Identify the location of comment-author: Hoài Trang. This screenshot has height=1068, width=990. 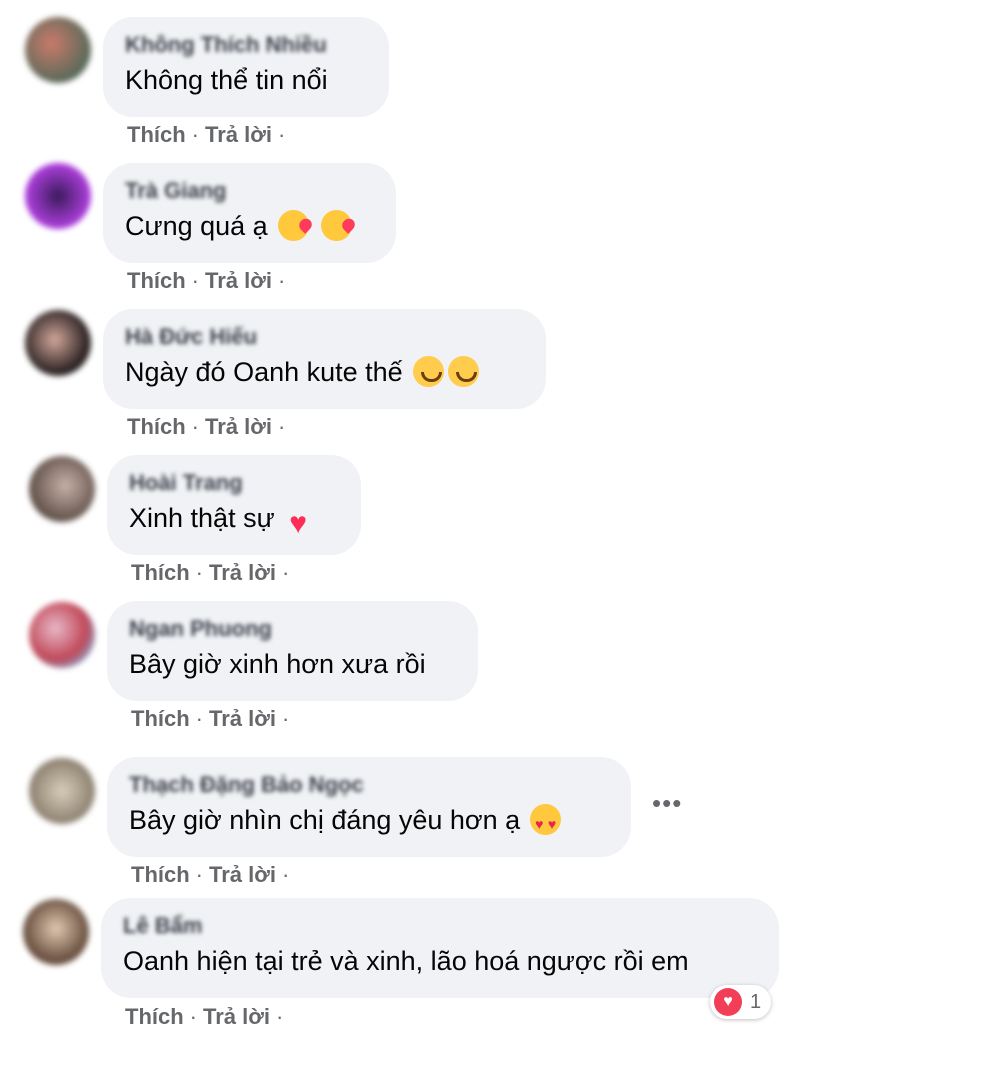
(234, 483).